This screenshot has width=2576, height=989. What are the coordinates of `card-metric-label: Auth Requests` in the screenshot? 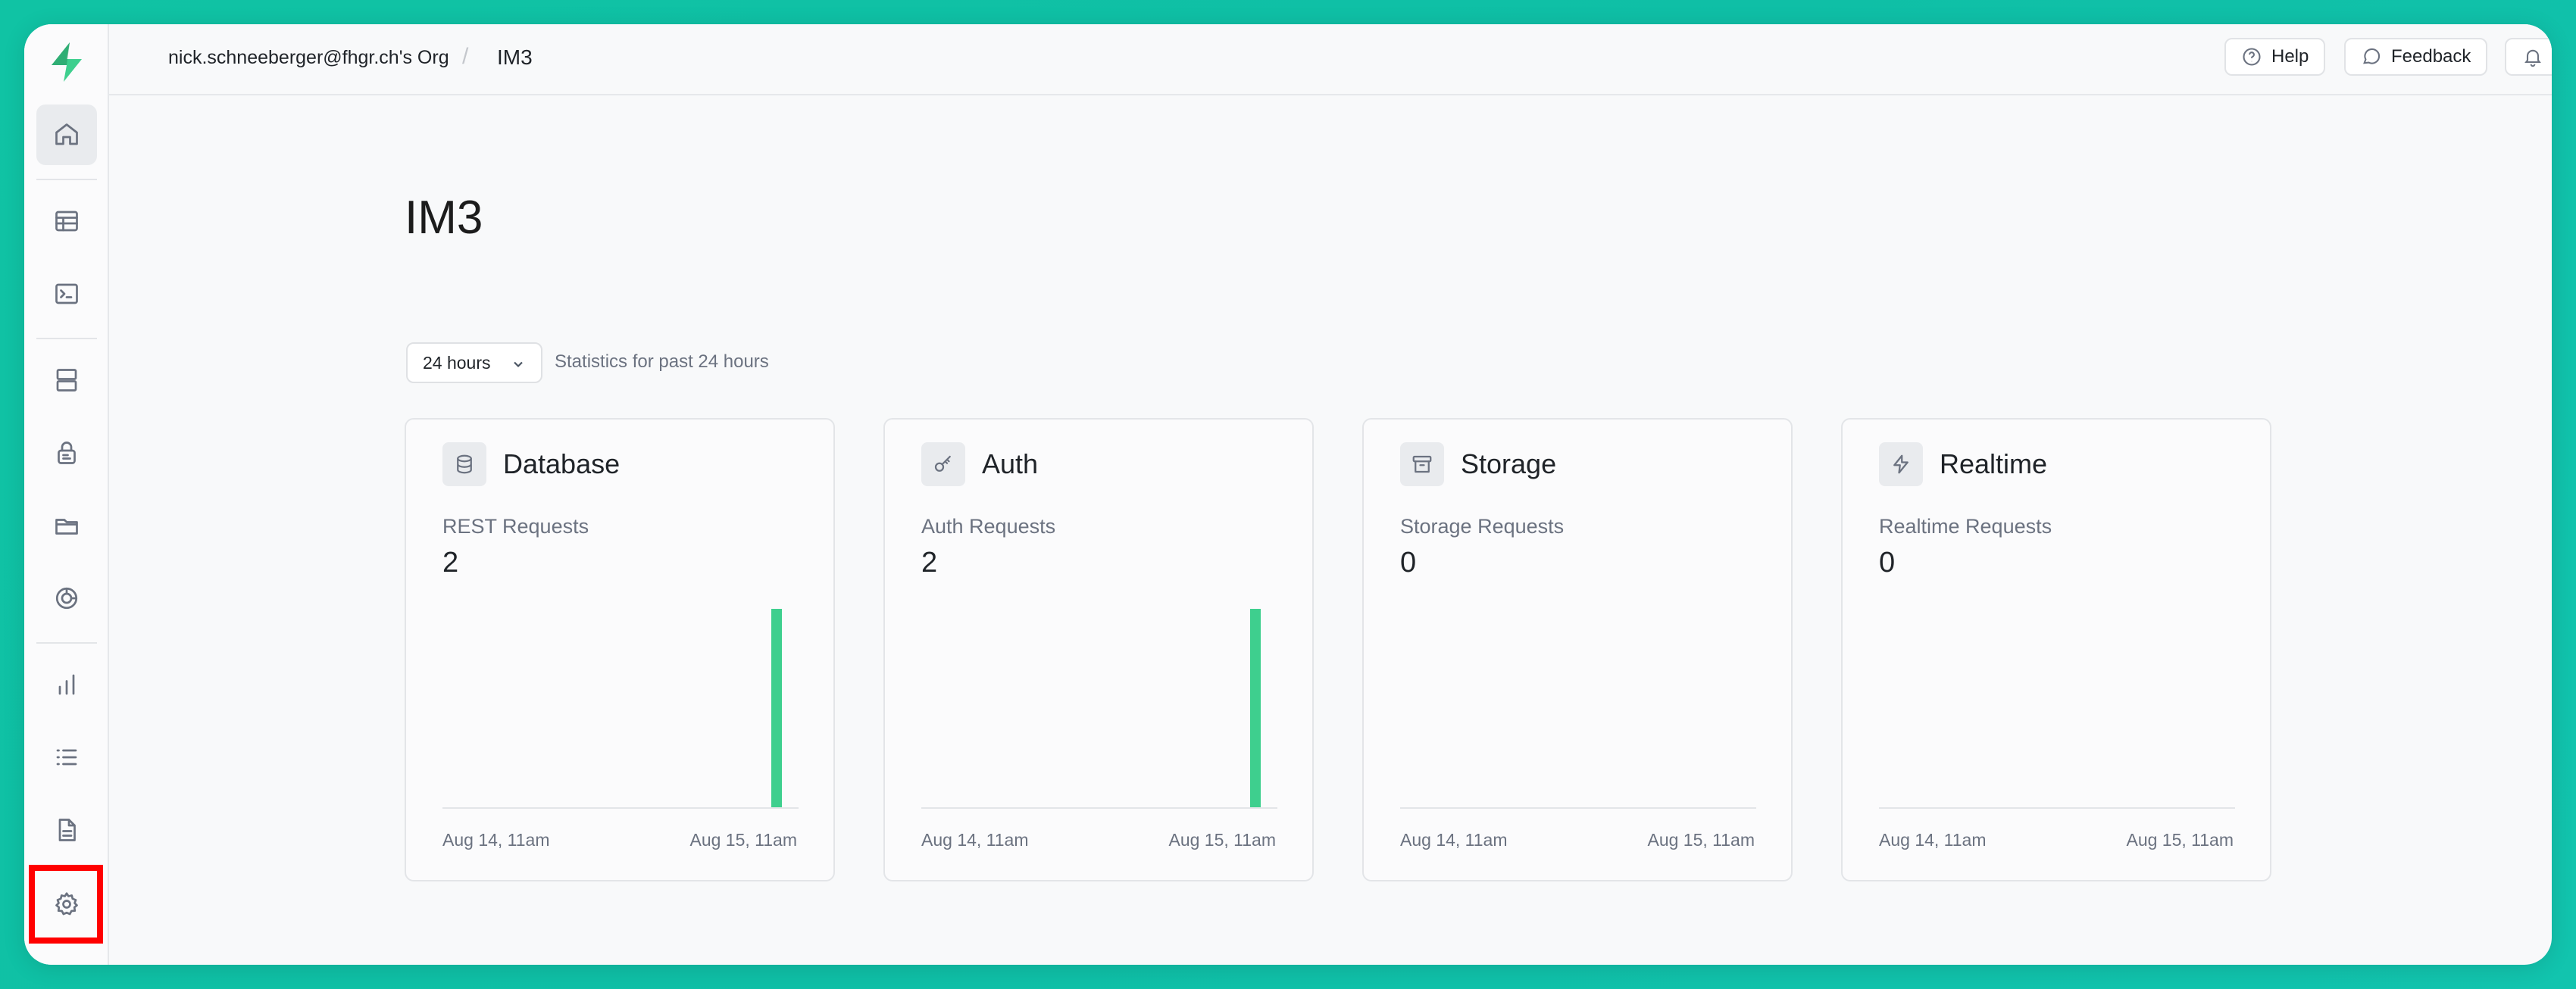 It's located at (988, 526).